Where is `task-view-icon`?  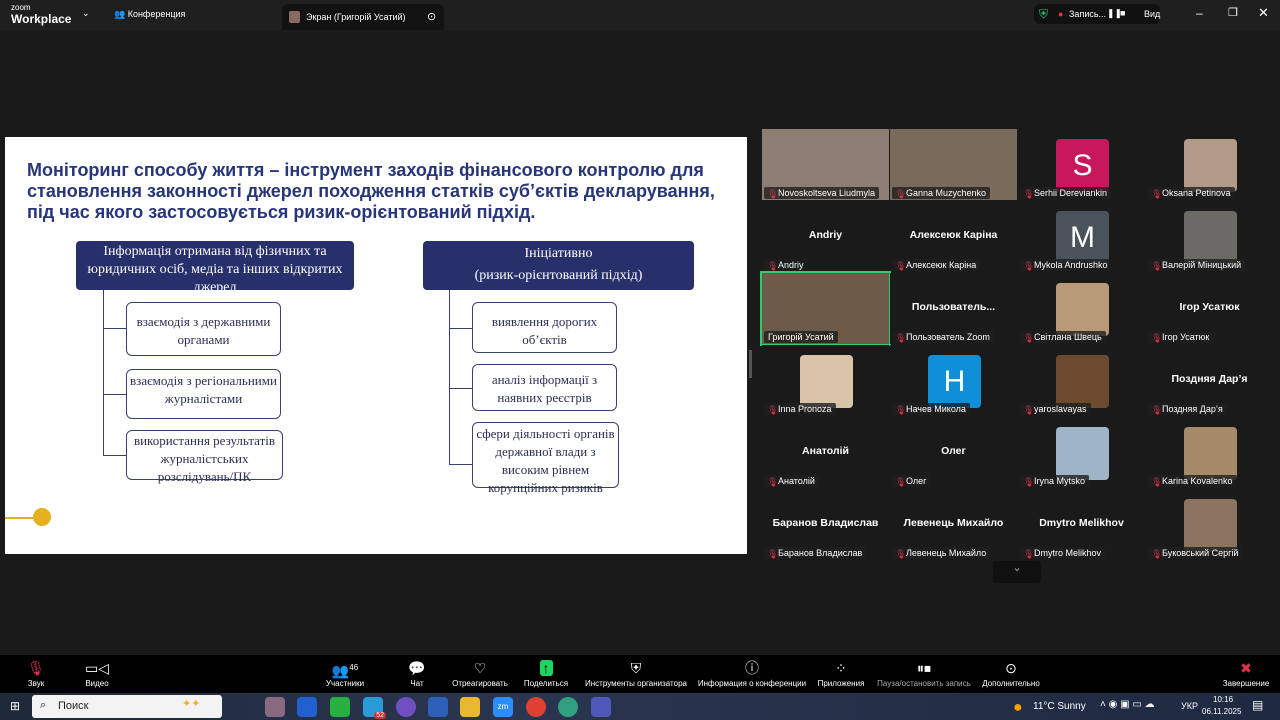 task-view-icon is located at coordinates (241, 707).